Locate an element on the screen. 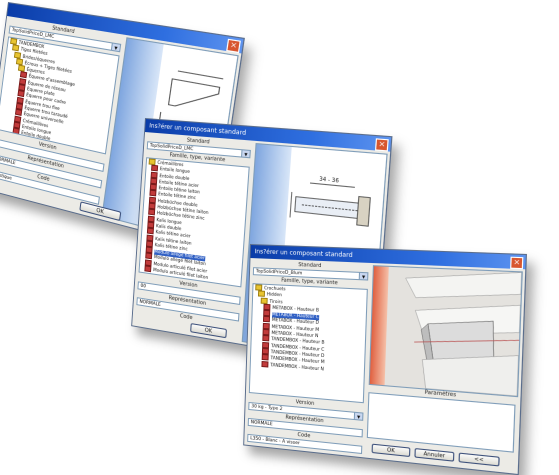  window-3-title: Ins?érer un composant standard is located at coordinates (303, 254).